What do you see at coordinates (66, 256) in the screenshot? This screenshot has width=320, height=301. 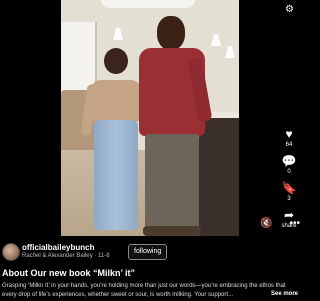 I see `account-subtitle: Rachel & Alexander Bailey · 11-8` at bounding box center [66, 256].